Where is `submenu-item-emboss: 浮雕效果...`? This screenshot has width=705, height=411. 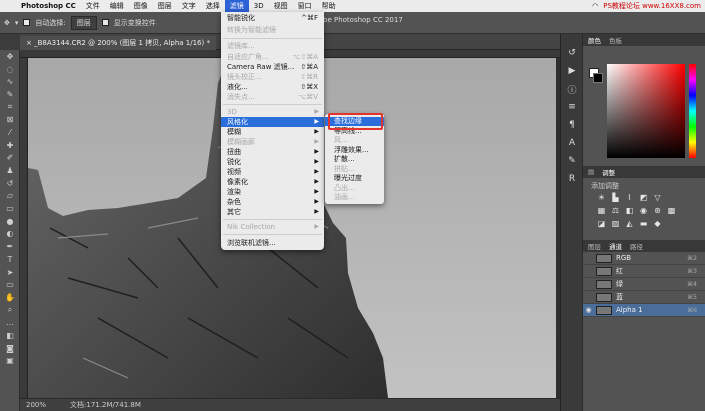
submenu-item-emboss: 浮雕效果... is located at coordinates (354, 150).